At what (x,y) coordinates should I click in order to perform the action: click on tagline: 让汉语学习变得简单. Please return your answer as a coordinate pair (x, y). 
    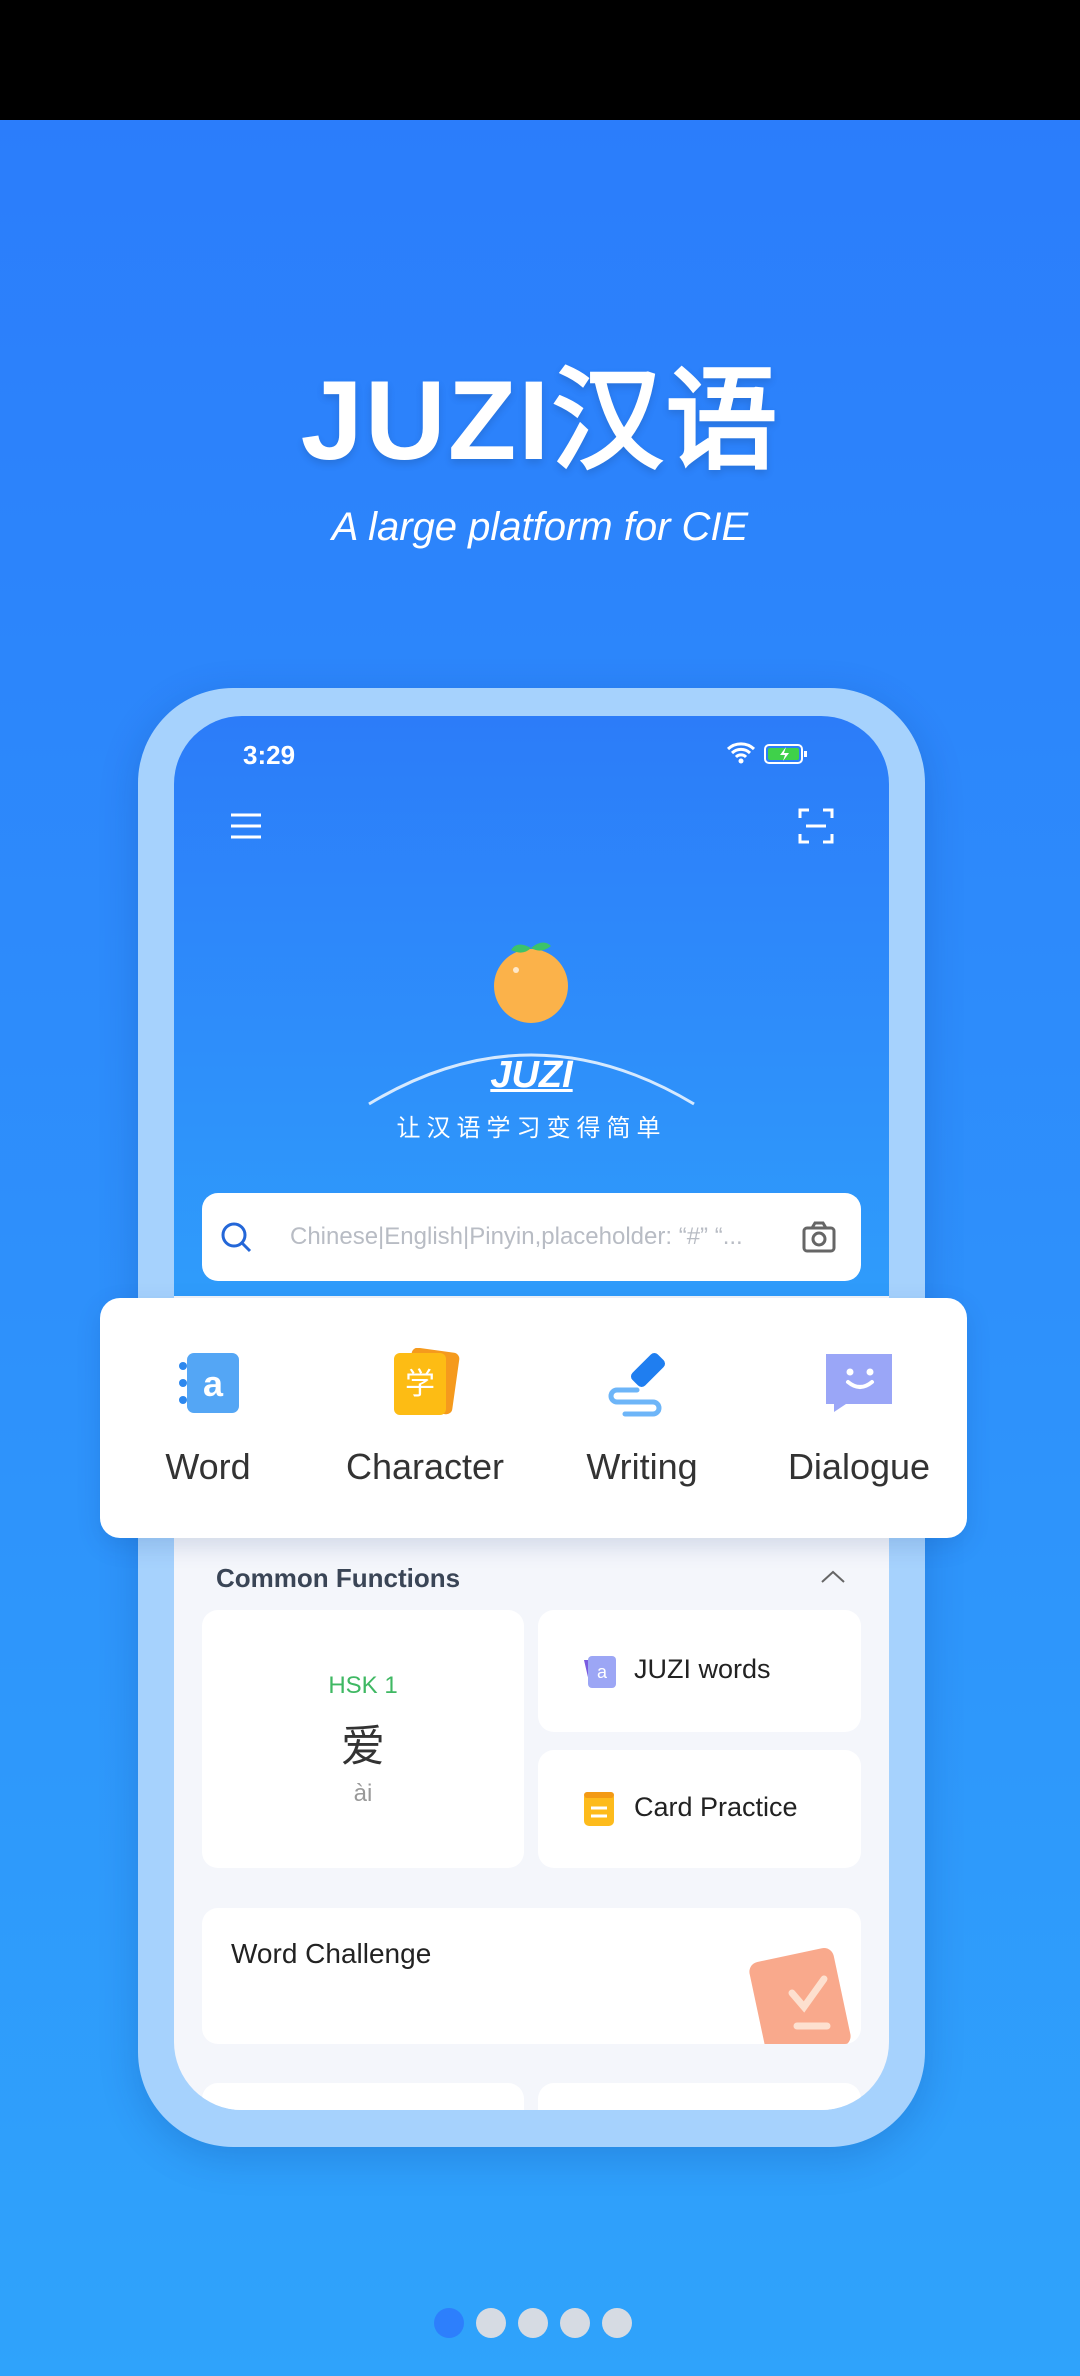
    Looking at the image, I should click on (531, 1128).